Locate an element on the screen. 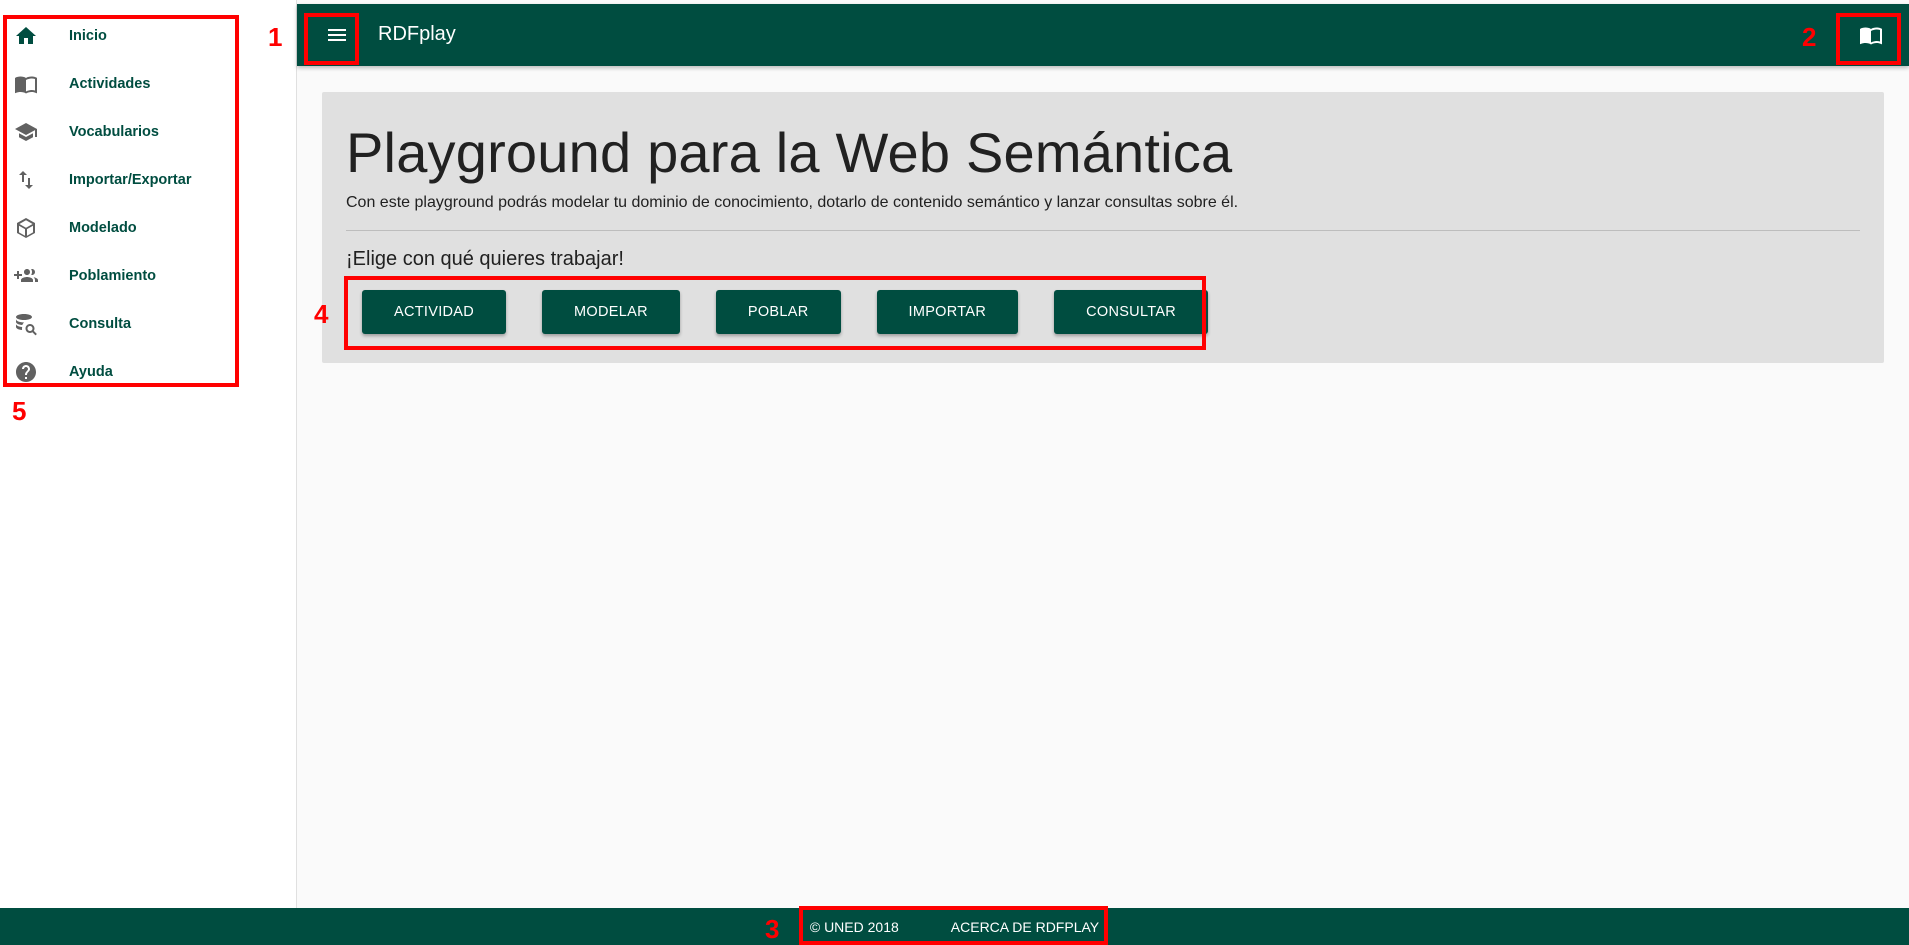  sidebar-item-label: Consulta is located at coordinates (100, 324).